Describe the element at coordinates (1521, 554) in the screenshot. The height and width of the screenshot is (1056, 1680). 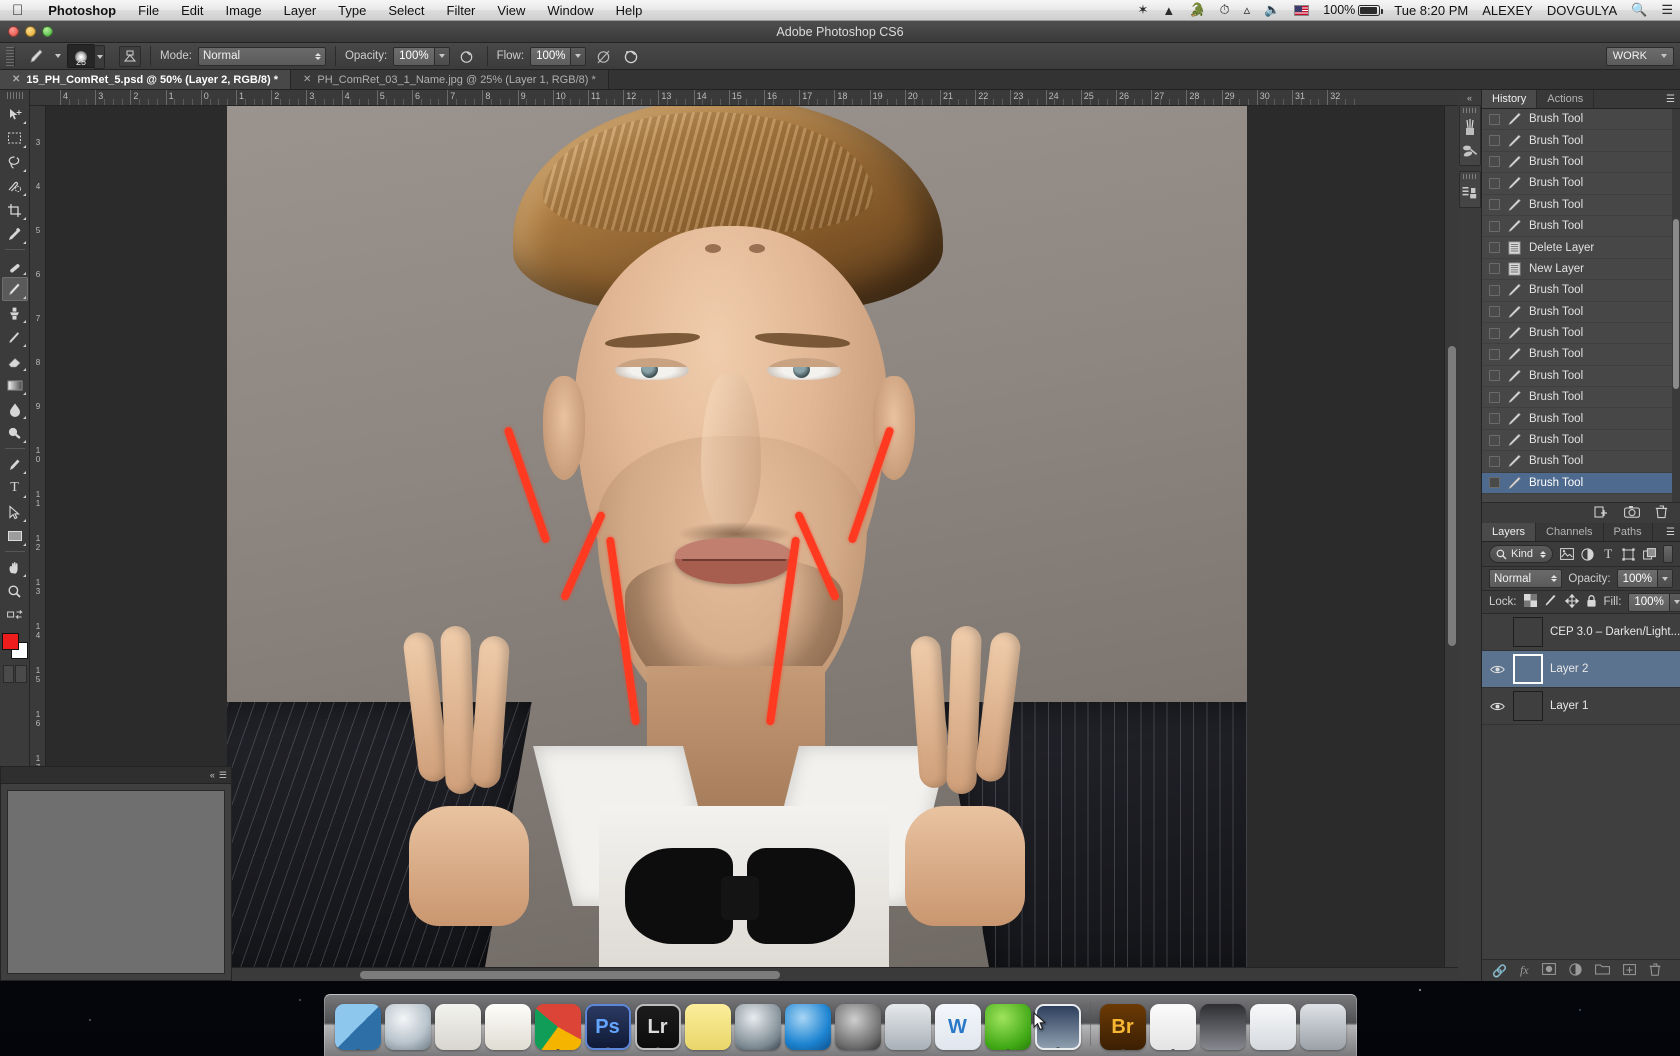
I see `layer-filter-kind-select: Kind` at that location.